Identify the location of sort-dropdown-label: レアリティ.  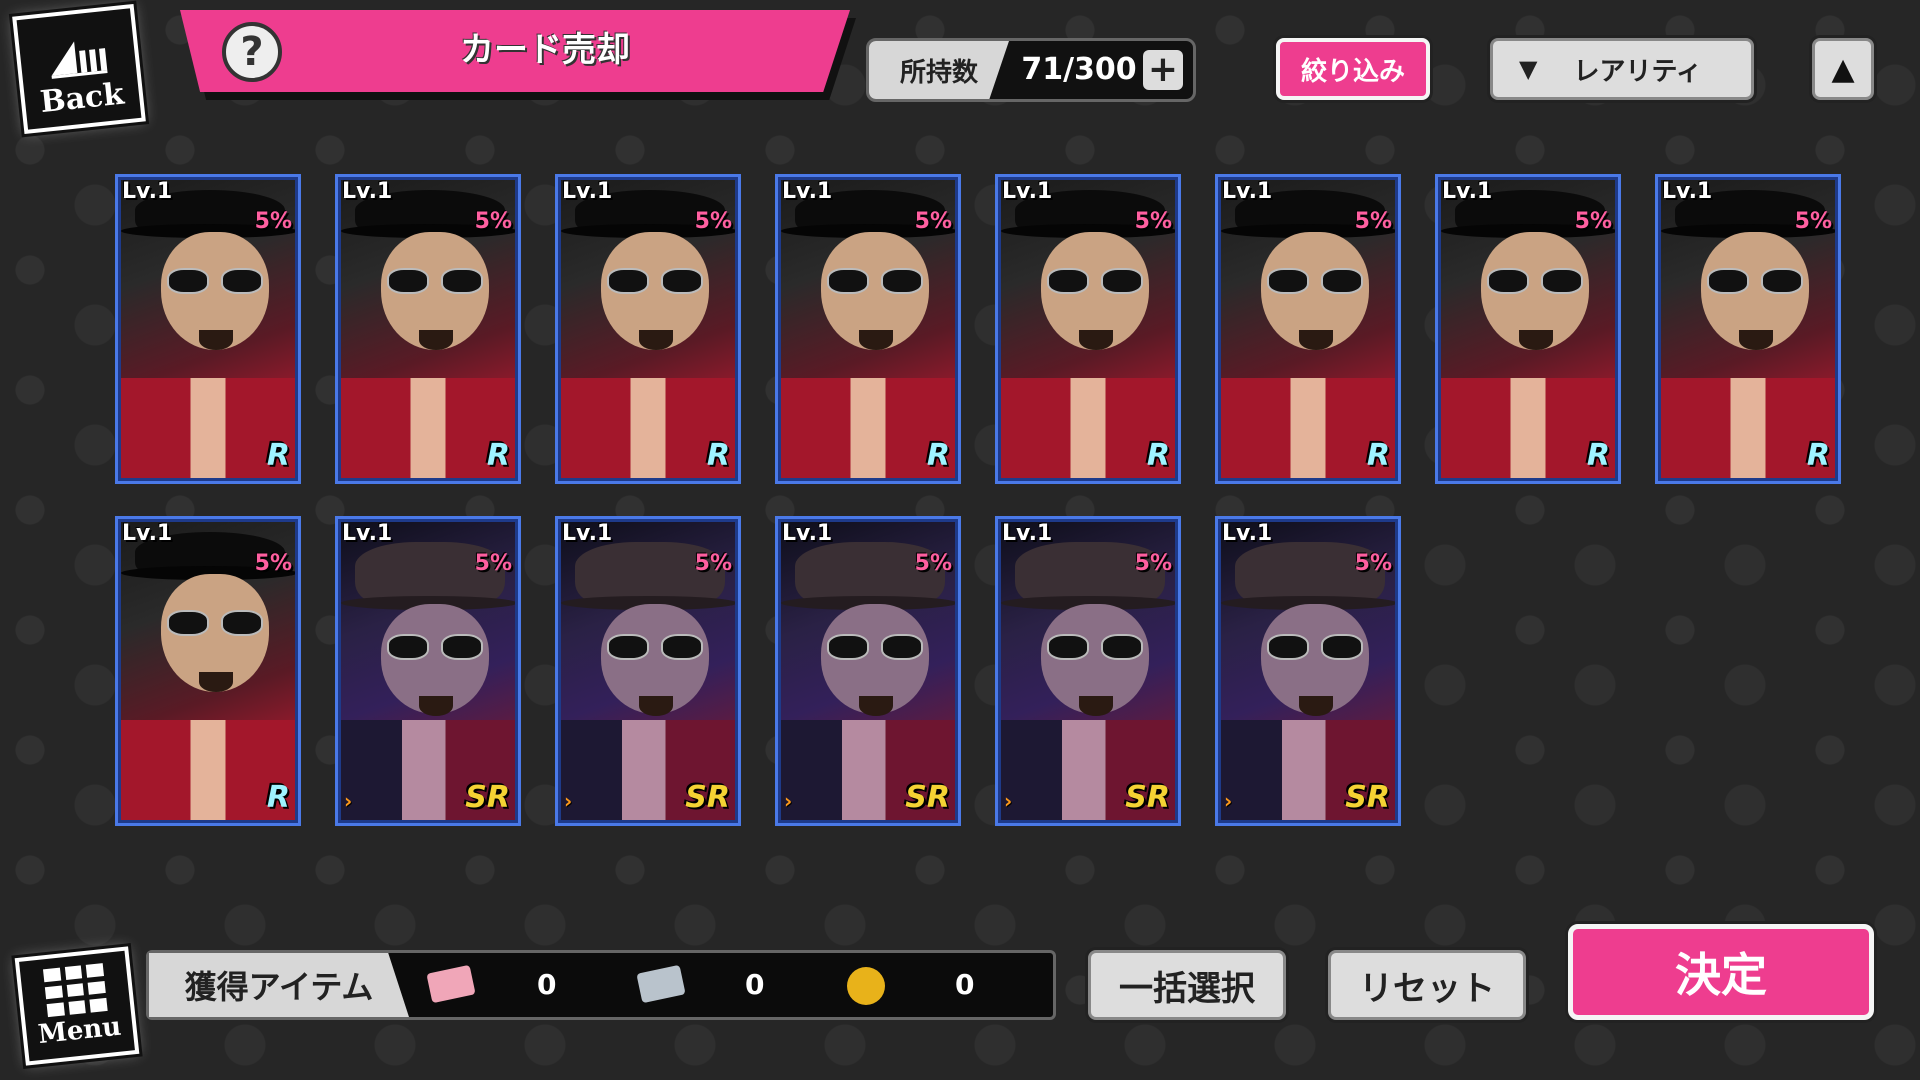
(1637, 71).